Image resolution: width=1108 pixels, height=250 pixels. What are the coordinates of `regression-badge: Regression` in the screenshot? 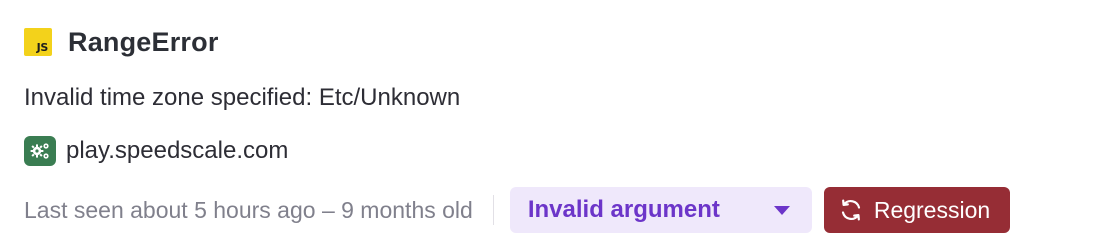 It's located at (916, 210).